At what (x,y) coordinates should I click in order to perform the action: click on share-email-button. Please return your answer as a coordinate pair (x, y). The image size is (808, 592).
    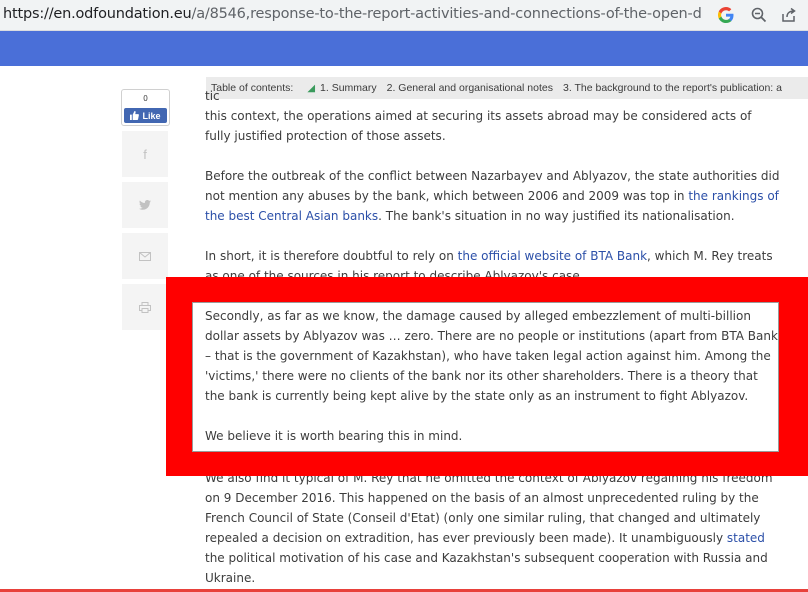
    Looking at the image, I should click on (145, 256).